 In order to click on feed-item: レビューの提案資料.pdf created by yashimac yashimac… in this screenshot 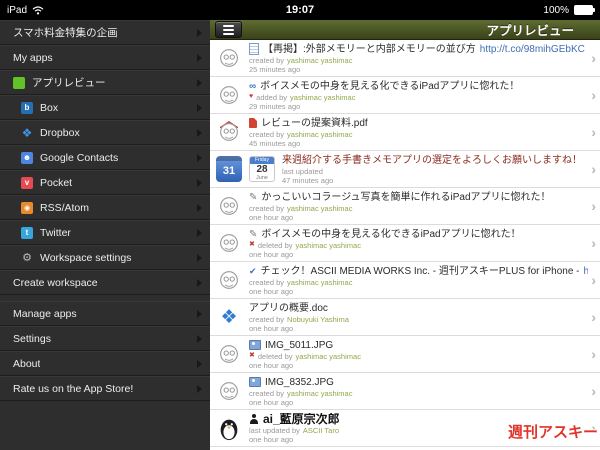, I will do `click(405, 132)`.